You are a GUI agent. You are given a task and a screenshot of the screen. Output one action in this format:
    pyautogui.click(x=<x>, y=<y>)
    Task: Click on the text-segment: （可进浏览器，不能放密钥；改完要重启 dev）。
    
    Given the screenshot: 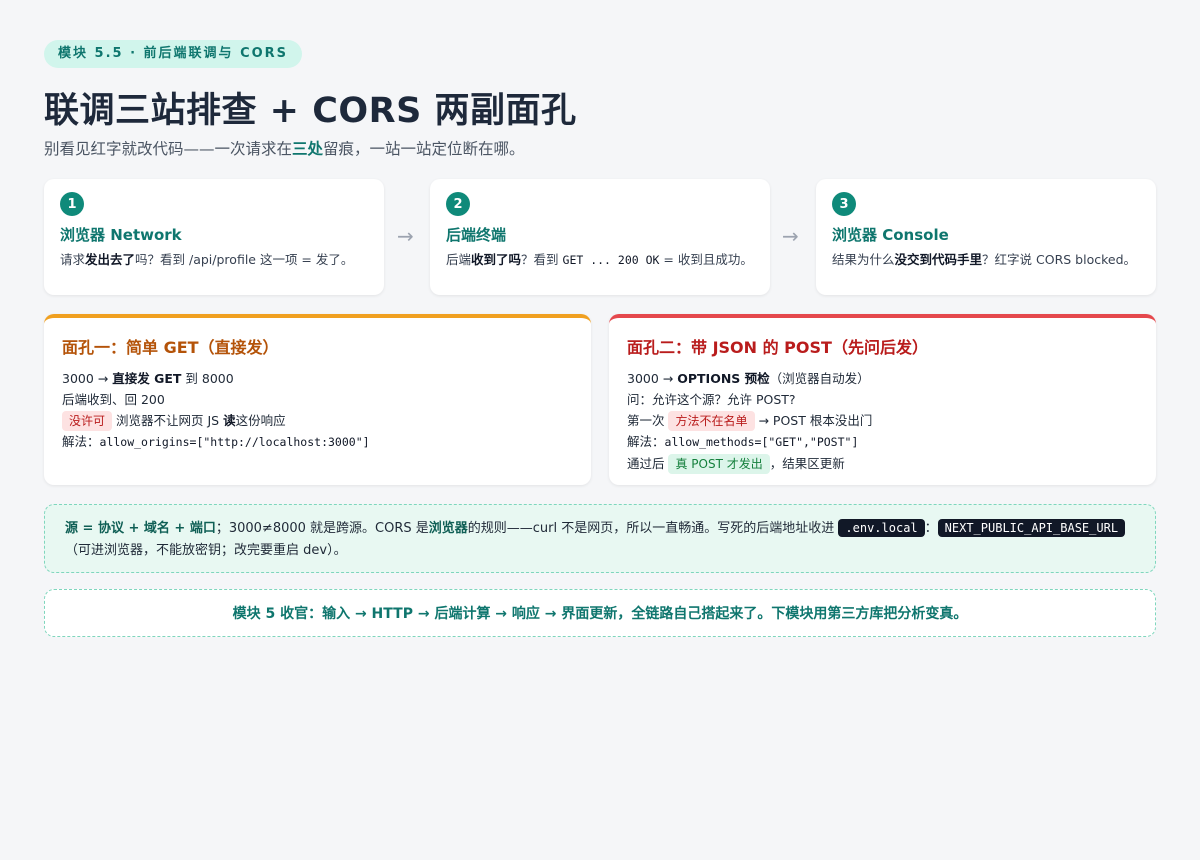 What is the action you would take?
    pyautogui.click(x=206, y=550)
    